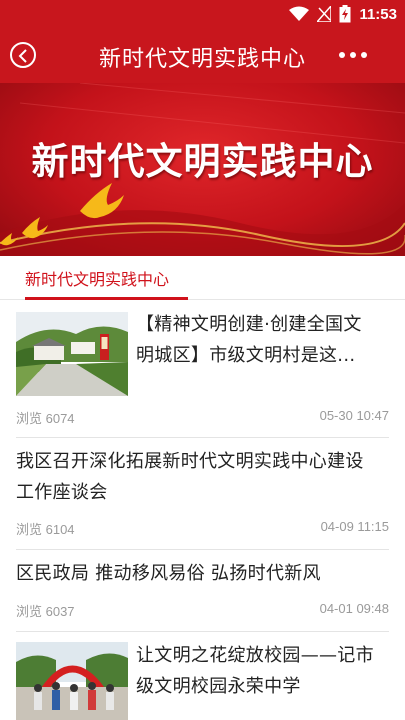  I want to click on view-count: 浏览 6037, so click(45, 611).